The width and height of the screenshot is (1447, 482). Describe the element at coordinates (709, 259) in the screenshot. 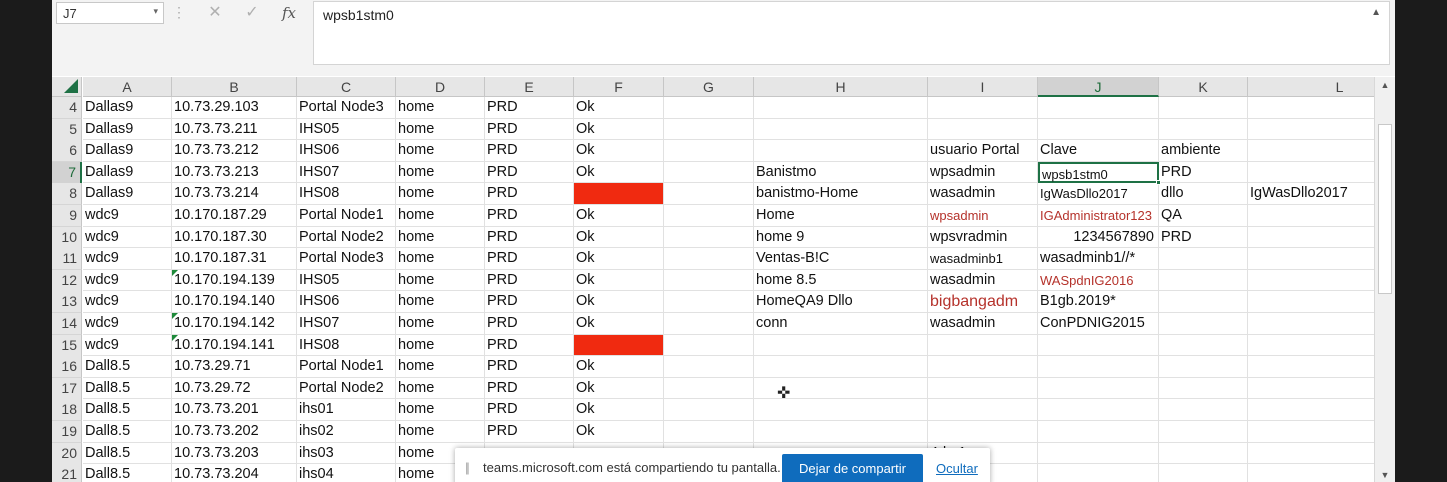

I see `cell-g11` at that location.